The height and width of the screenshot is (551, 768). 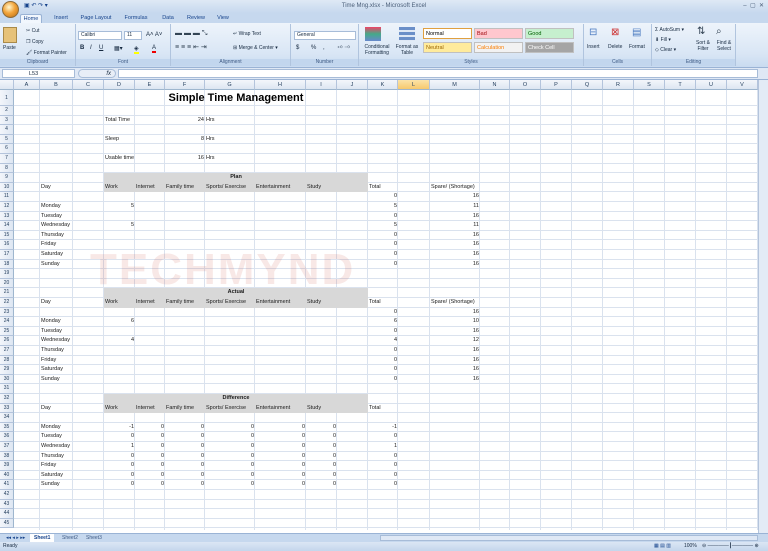 I want to click on decimal-buttons: ⁺⁰ ⁻⁰, so click(x=343, y=48).